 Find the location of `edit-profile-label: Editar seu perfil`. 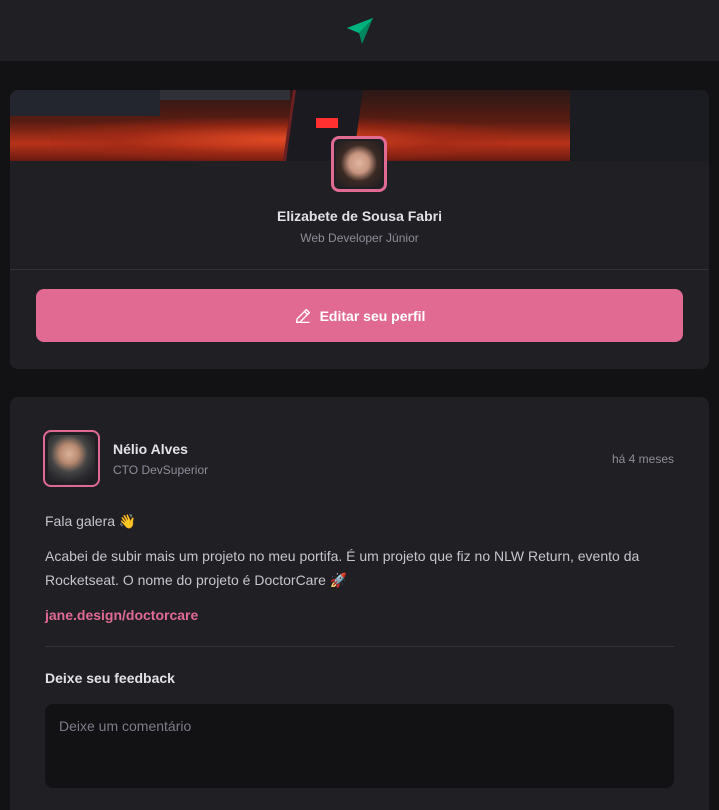

edit-profile-label: Editar seu perfil is located at coordinates (372, 315).